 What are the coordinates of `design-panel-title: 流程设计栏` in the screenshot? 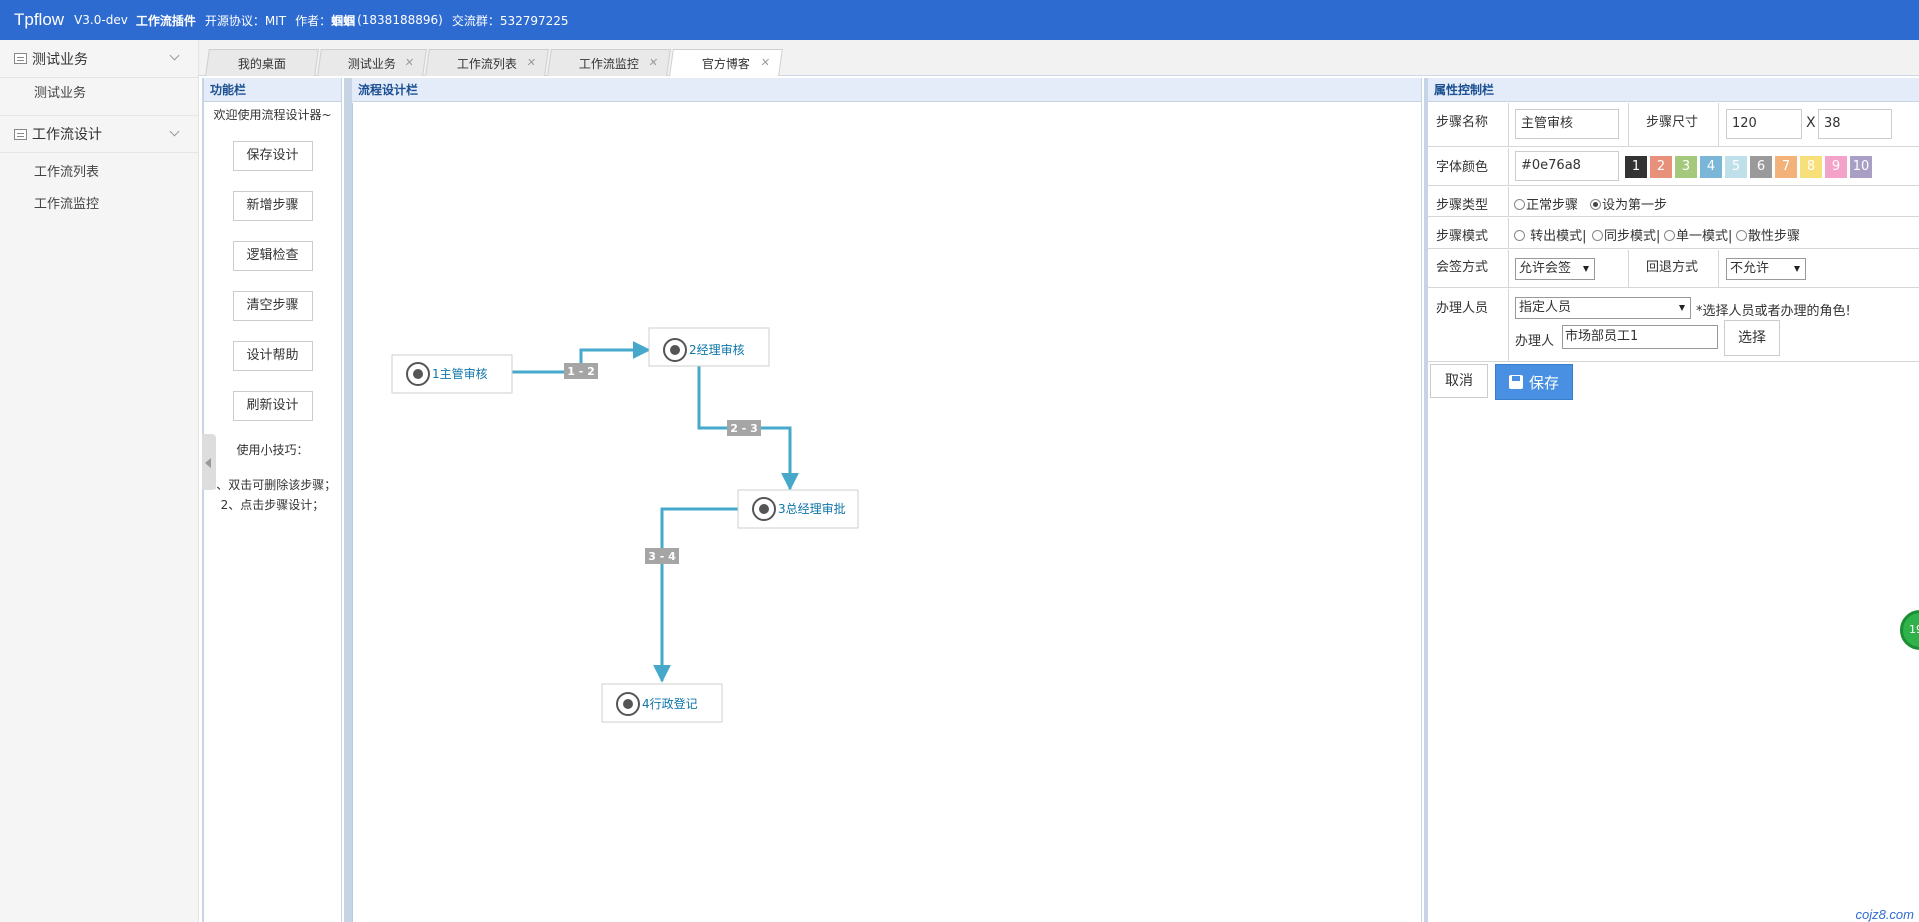 It's located at (886, 90).